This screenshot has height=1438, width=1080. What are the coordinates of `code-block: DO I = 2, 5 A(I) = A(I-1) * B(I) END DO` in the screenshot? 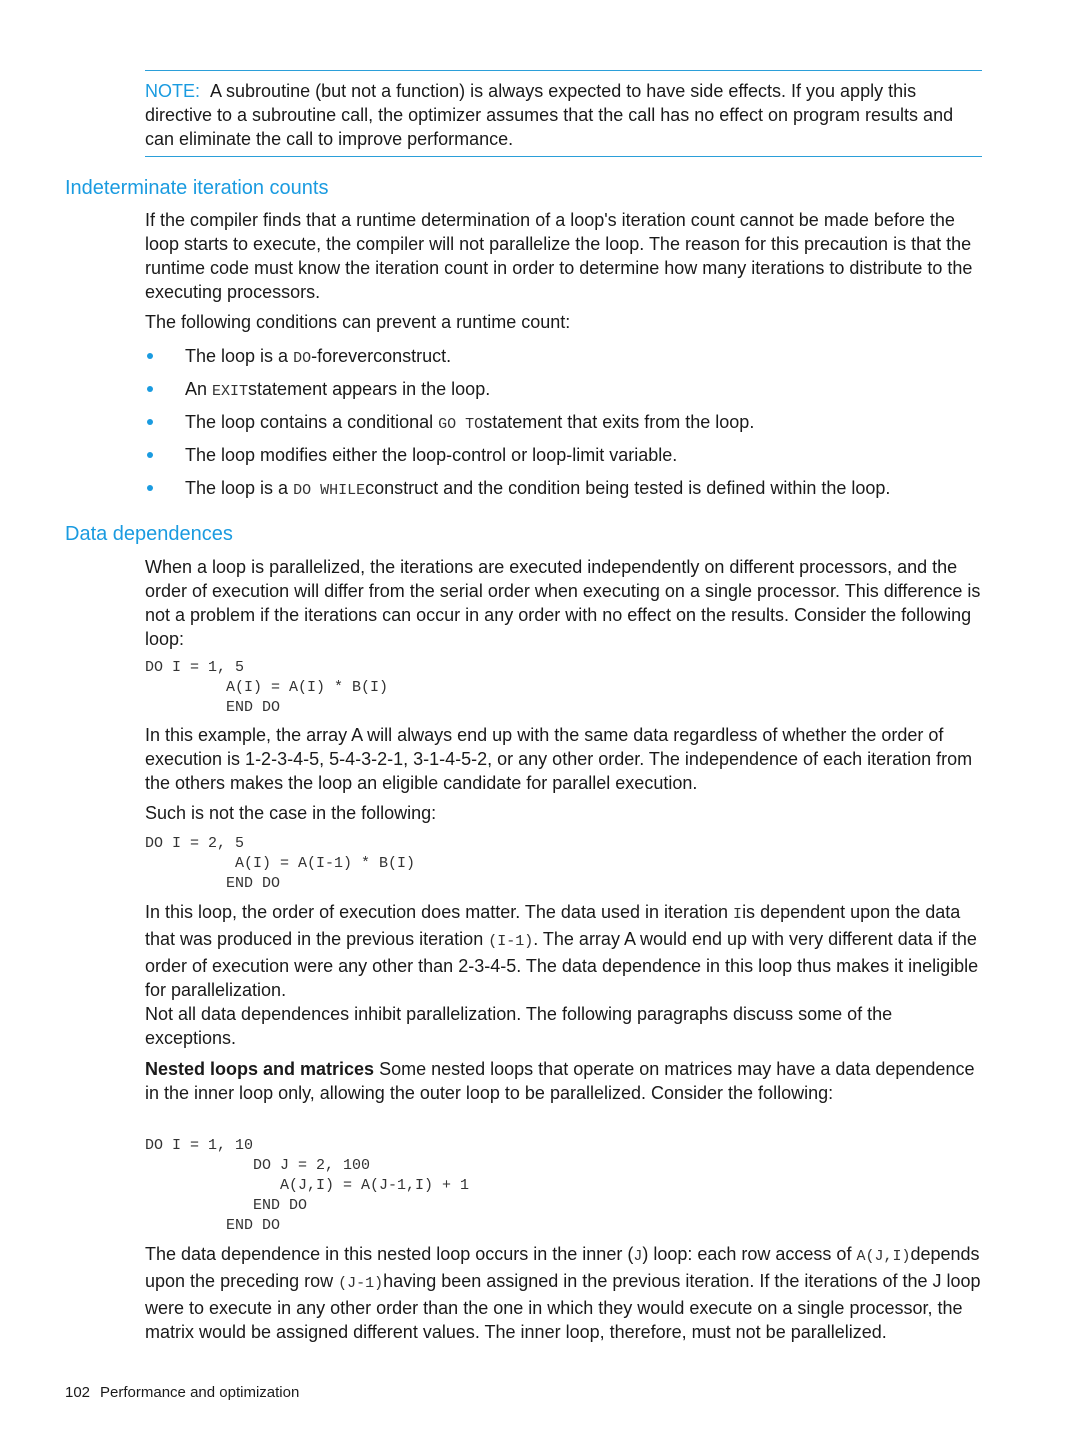 It's located at (280, 863).